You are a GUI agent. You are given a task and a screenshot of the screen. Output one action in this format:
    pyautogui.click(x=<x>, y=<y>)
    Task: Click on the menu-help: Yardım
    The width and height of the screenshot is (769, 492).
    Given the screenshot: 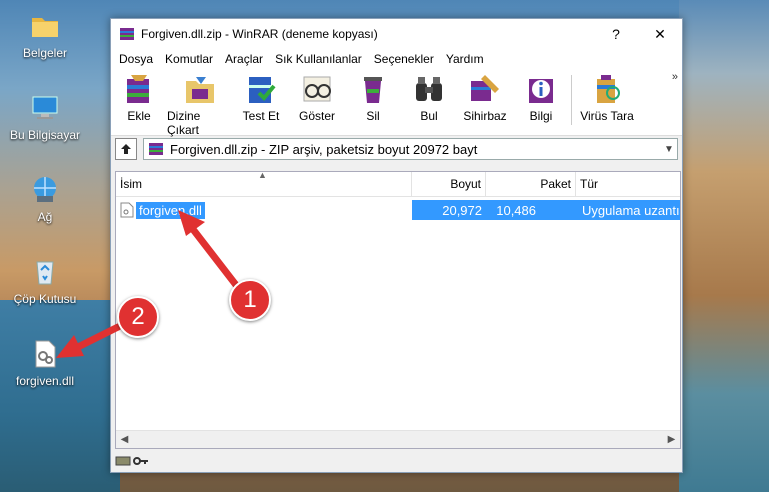 What is the action you would take?
    pyautogui.click(x=465, y=59)
    